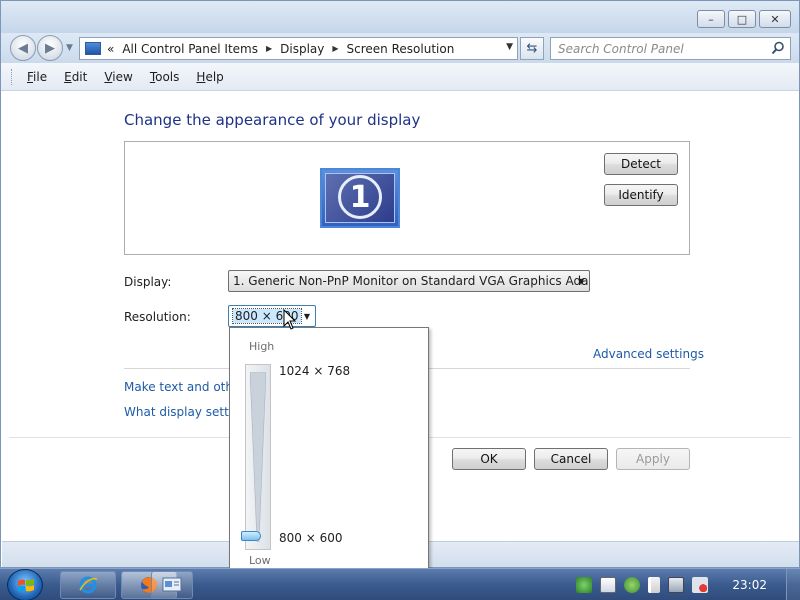  I want to click on breadcrumb-screen-resolution: Screen Resolution, so click(401, 49).